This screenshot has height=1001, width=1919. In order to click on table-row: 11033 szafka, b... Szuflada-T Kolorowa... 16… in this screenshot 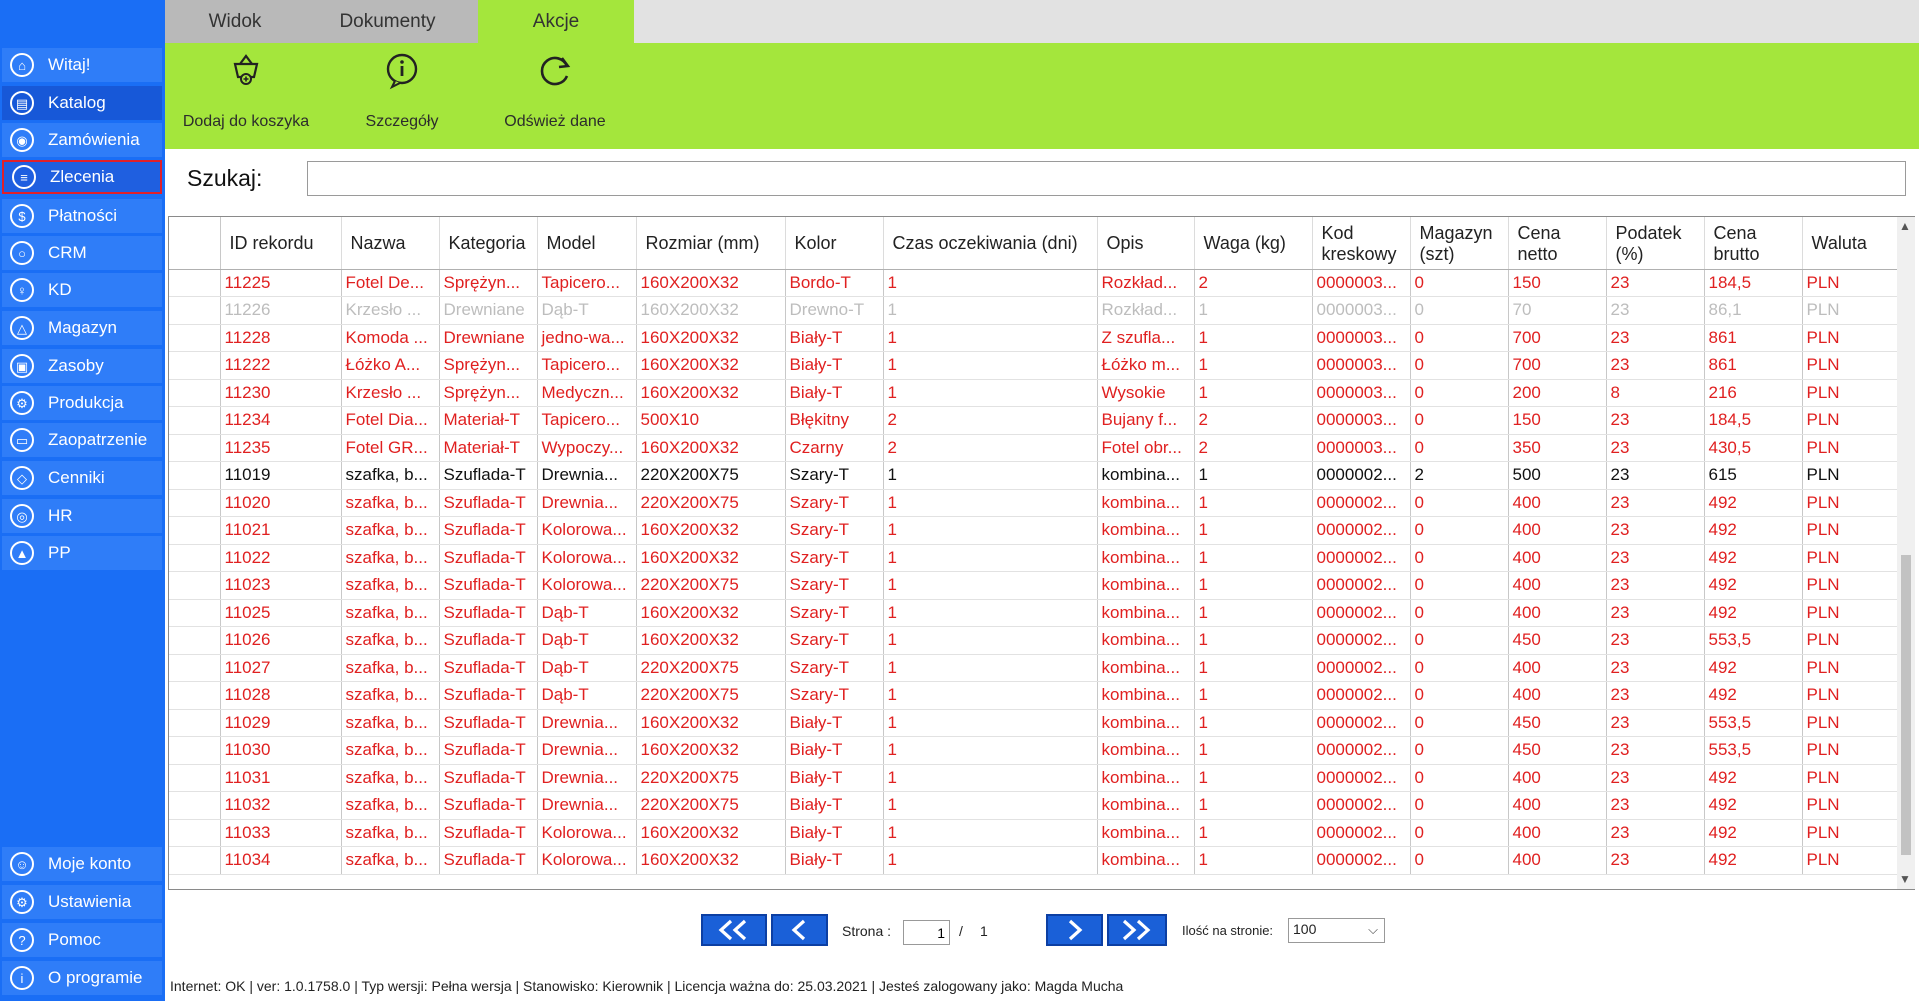, I will do `click(1033, 833)`.